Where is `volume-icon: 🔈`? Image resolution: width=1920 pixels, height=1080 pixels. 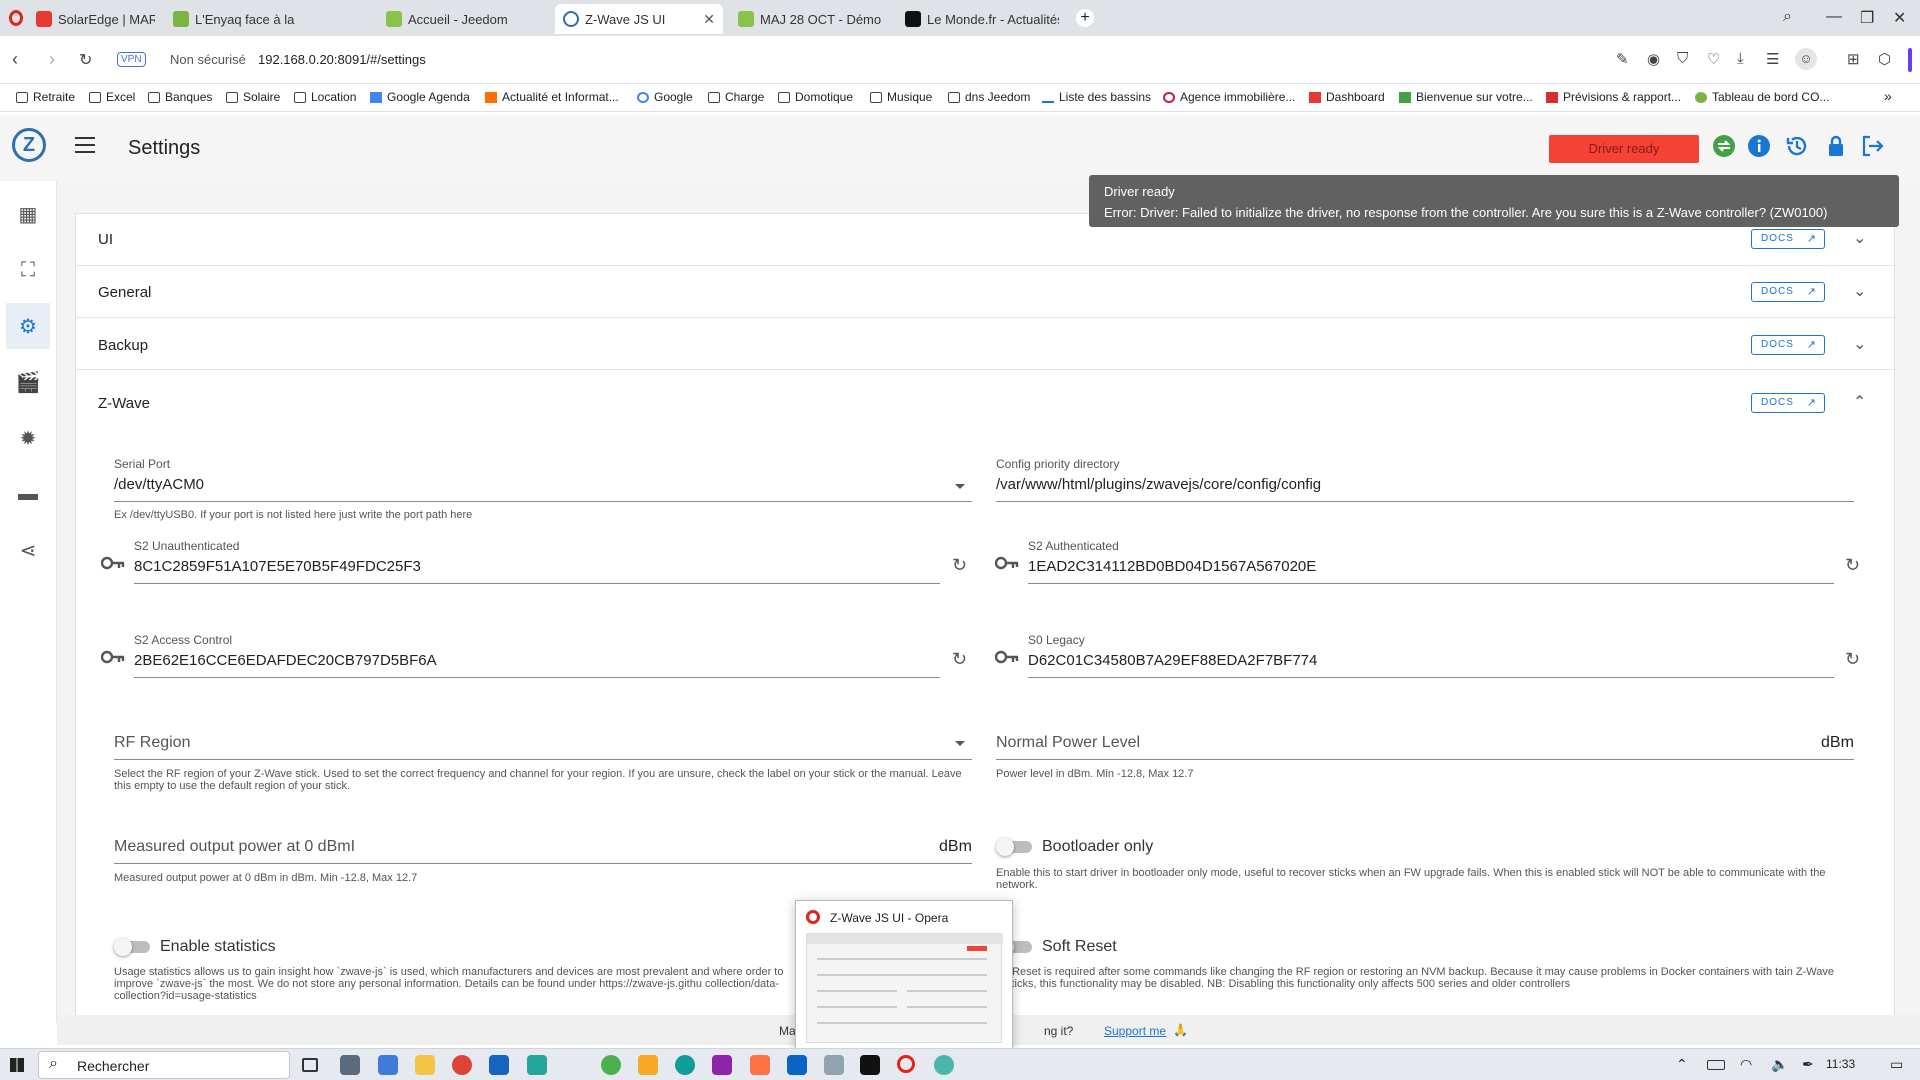
volume-icon: 🔈 is located at coordinates (1779, 1064).